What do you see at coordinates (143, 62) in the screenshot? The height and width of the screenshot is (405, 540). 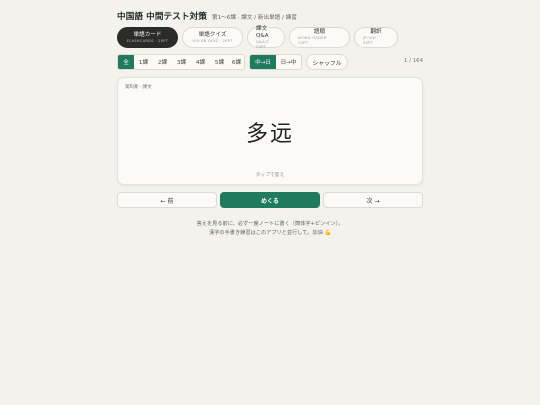 I see `lesson-filter-1: 1課` at bounding box center [143, 62].